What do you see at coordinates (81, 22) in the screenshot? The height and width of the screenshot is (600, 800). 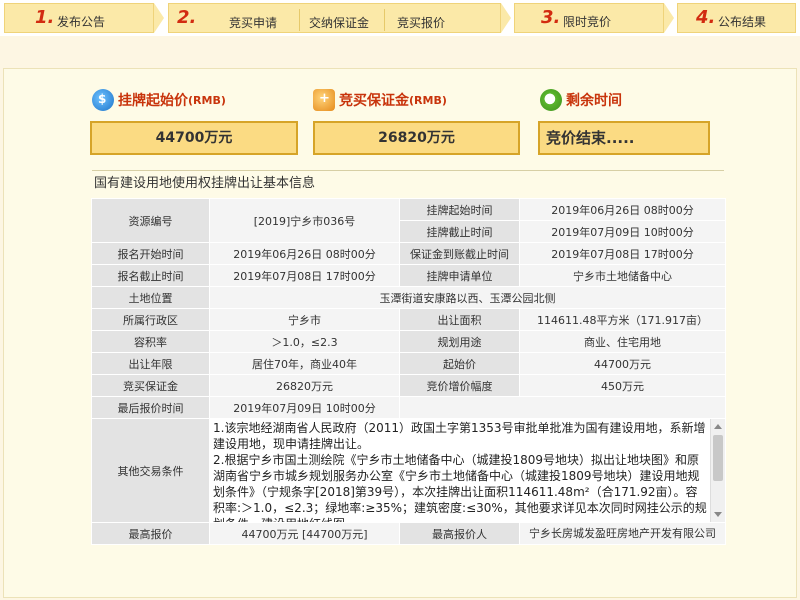 I see `step-1-label: 发布公告` at bounding box center [81, 22].